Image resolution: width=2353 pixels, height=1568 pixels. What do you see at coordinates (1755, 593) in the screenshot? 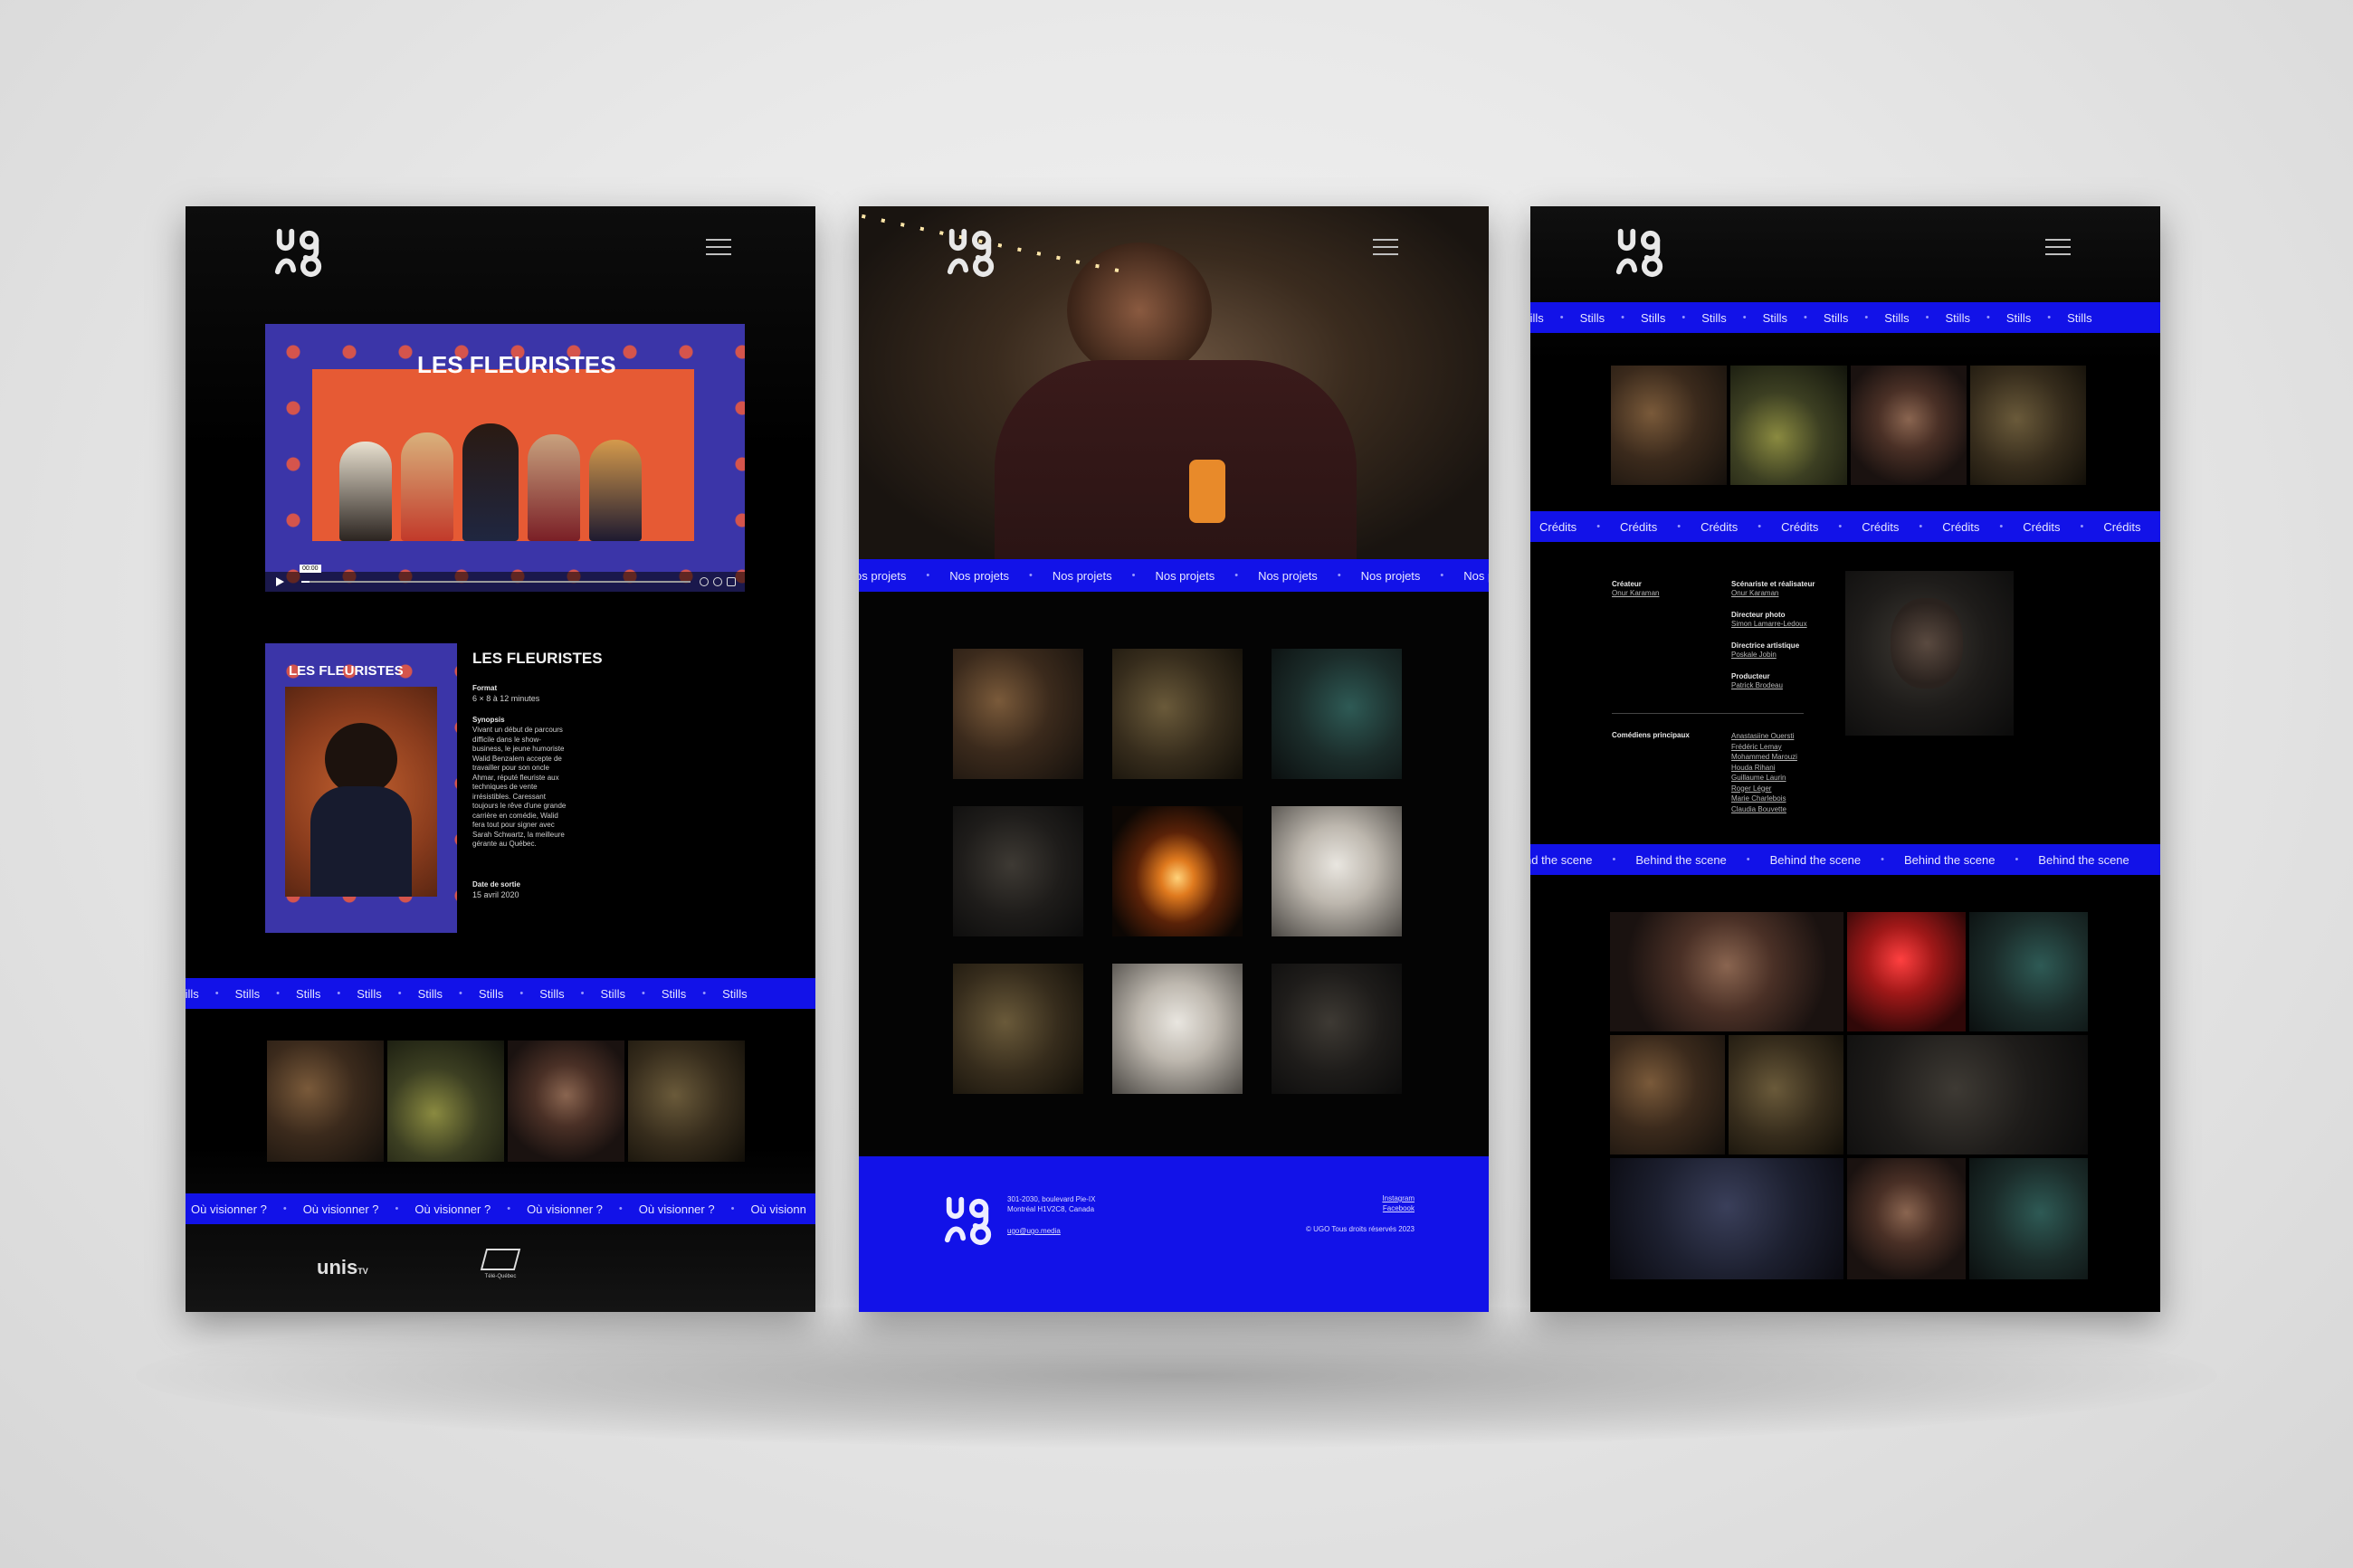
I see `writer-director-name: Onur Karaman` at bounding box center [1755, 593].